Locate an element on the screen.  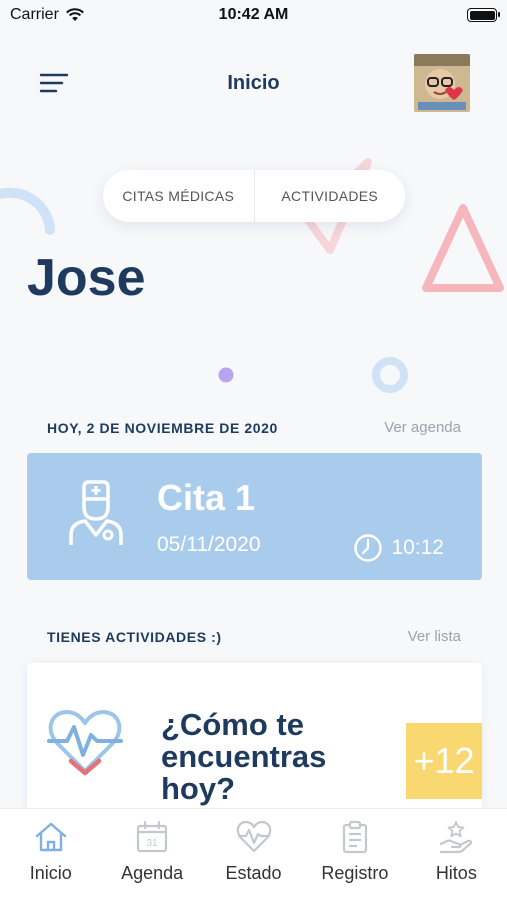
activity-question: ¿Cómo te encuentras hoy? is located at coordinates (244, 756).